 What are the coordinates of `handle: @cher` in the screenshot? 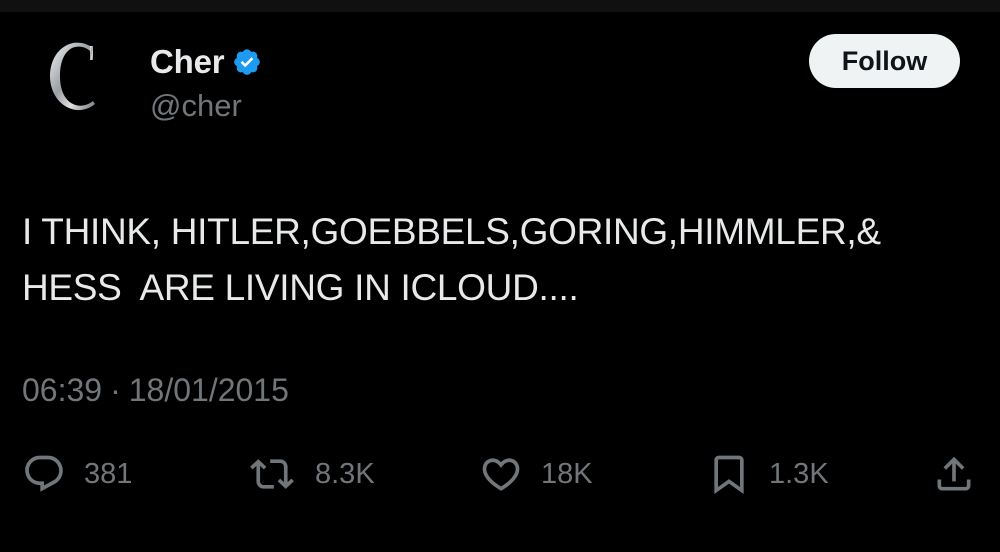 It's located at (196, 106).